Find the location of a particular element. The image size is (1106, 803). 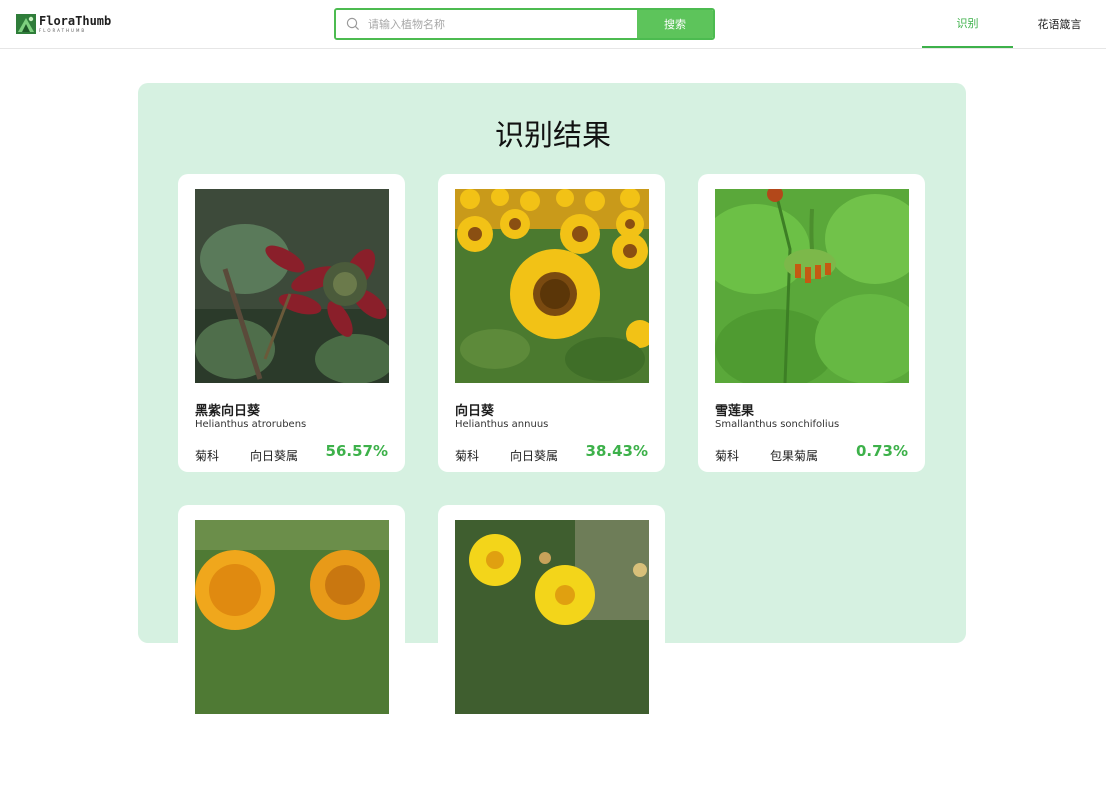

plant-photo-sunflower is located at coordinates (552, 286).